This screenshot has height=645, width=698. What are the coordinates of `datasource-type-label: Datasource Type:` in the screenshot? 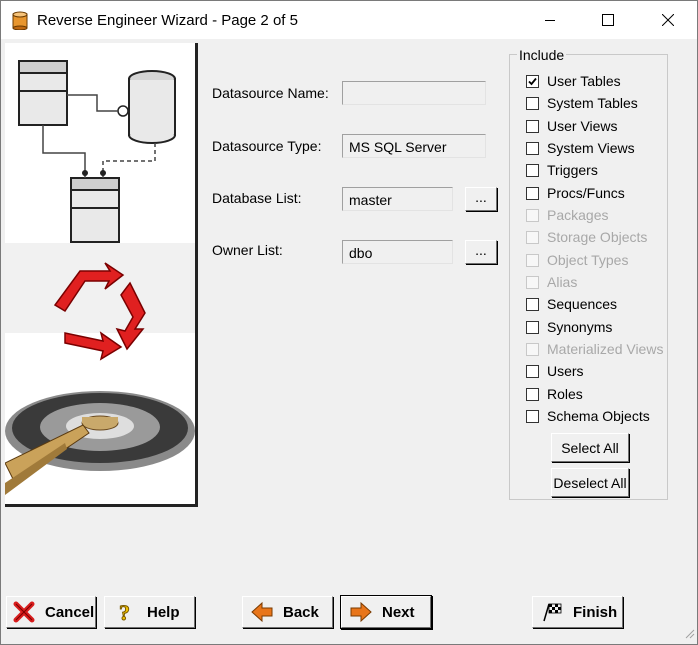 It's located at (267, 146).